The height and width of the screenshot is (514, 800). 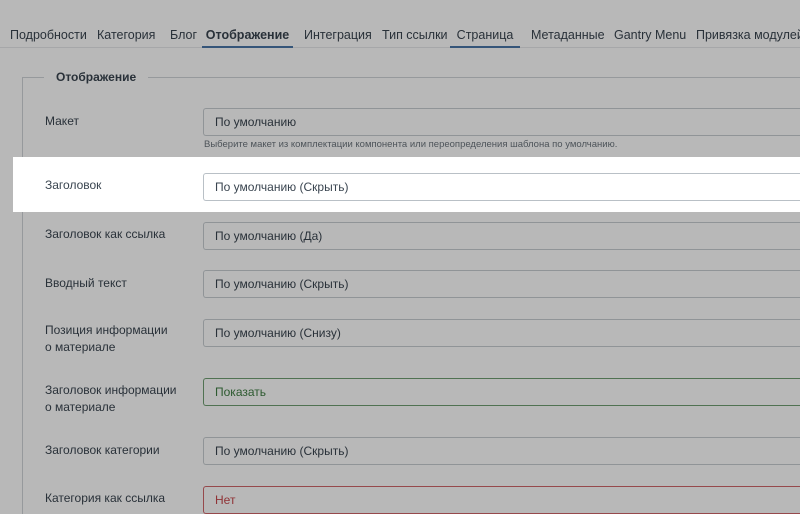 What do you see at coordinates (105, 498) in the screenshot?
I see `category-as-link-label: Категория как ссылка` at bounding box center [105, 498].